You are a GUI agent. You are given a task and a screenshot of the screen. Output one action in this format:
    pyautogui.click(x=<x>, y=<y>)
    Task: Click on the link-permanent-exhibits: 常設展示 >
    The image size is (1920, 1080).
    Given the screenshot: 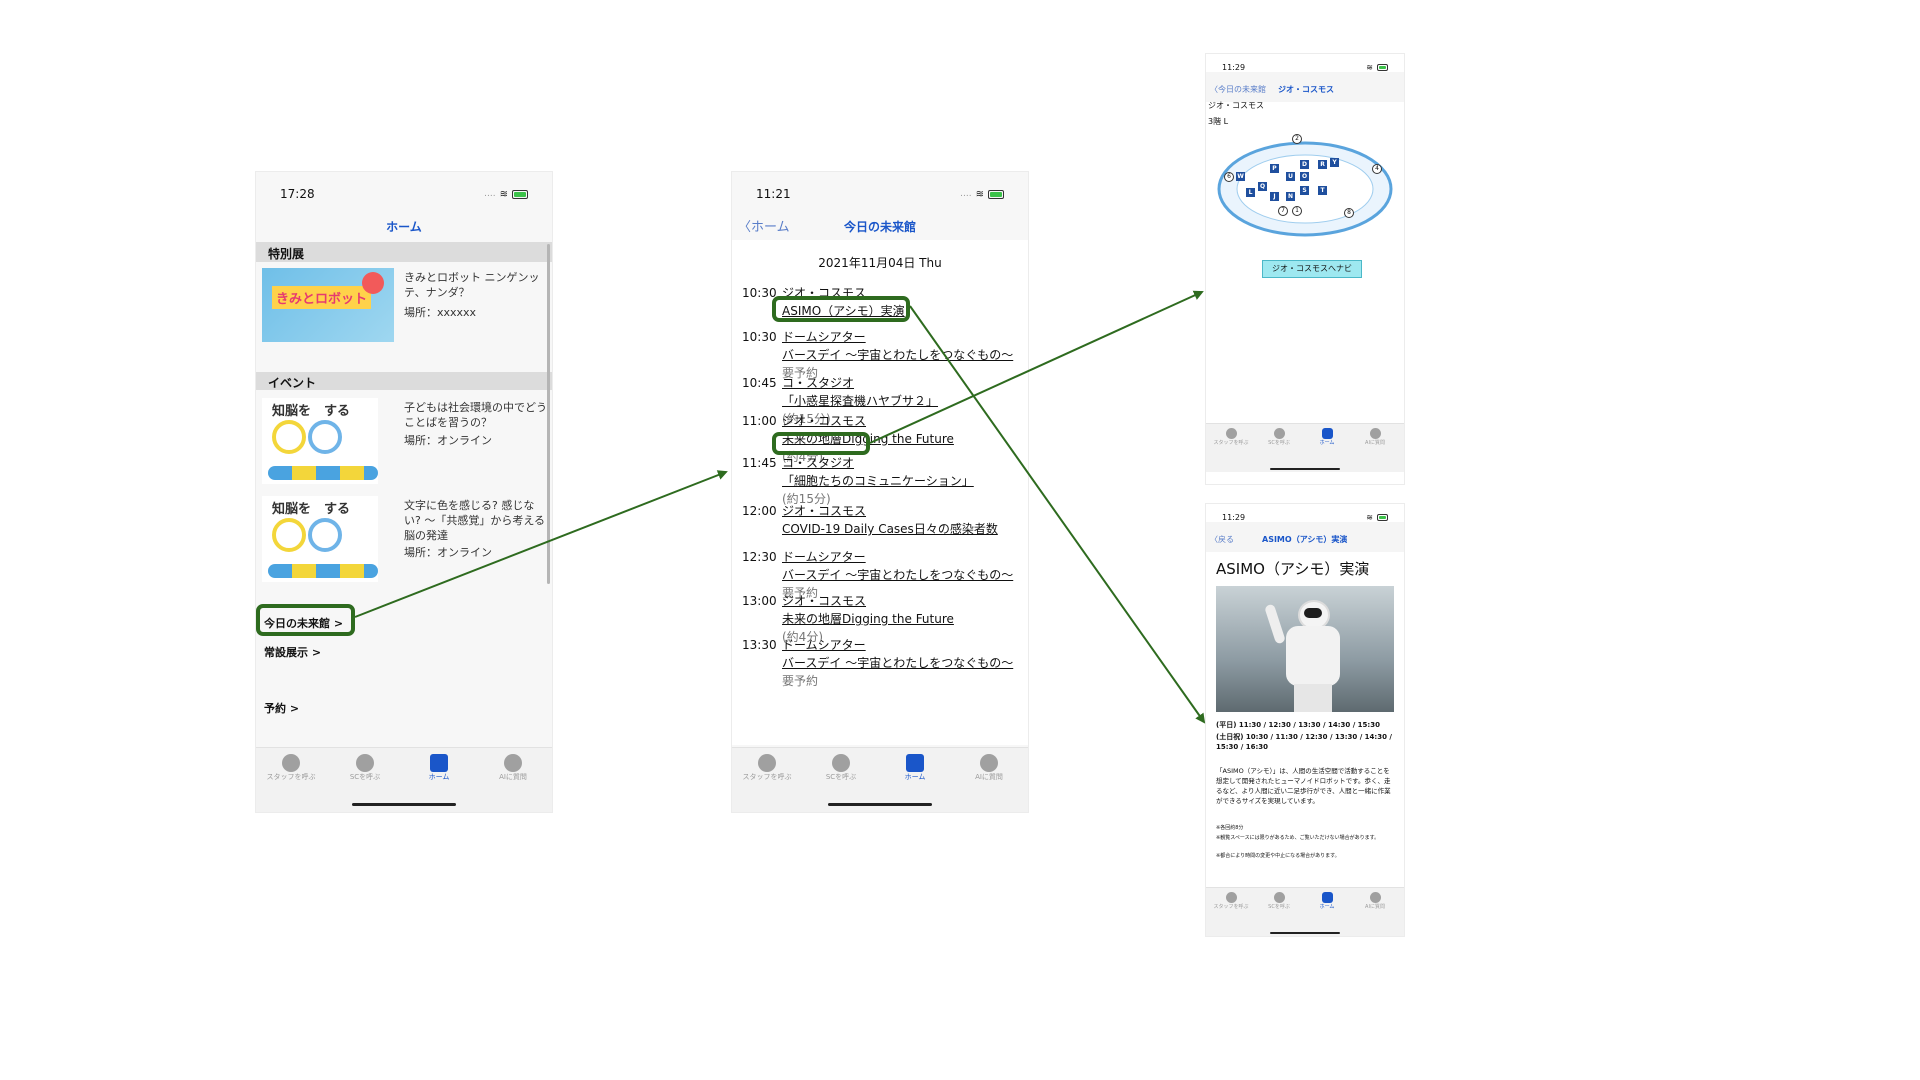 What is the action you would take?
    pyautogui.click(x=292, y=652)
    